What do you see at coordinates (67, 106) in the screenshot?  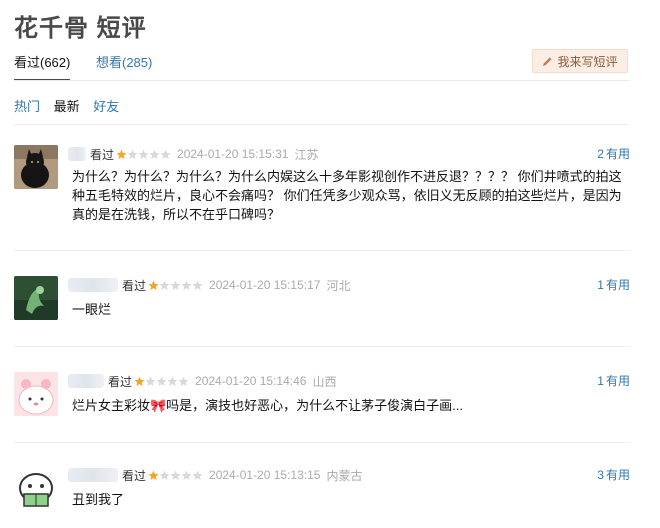 I see `sort-latest: 最新` at bounding box center [67, 106].